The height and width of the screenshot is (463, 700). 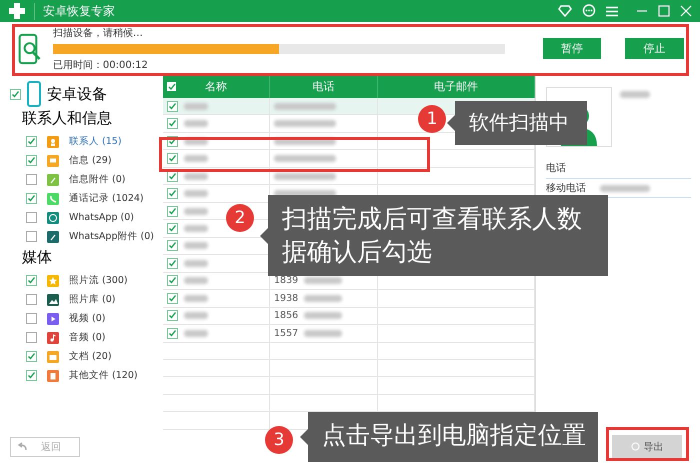 I want to click on plus-logo-icon, so click(x=17, y=11).